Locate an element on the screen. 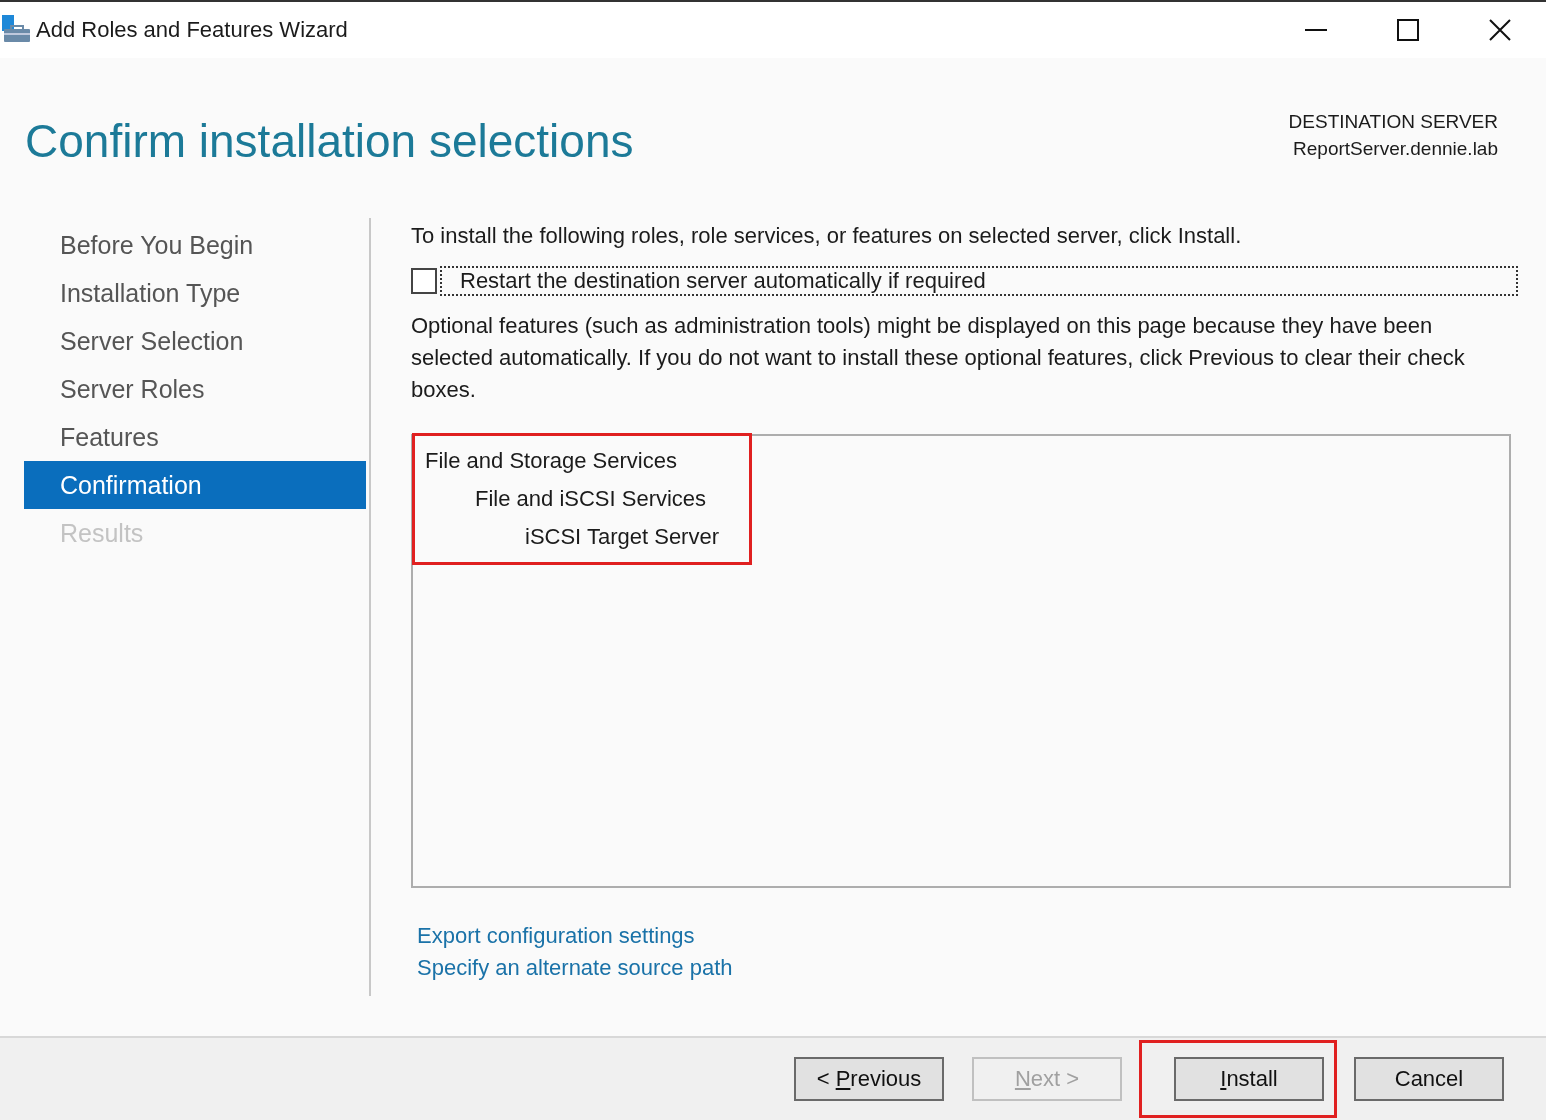 The width and height of the screenshot is (1546, 1120). wizard-button: Install is located at coordinates (1249, 1079).